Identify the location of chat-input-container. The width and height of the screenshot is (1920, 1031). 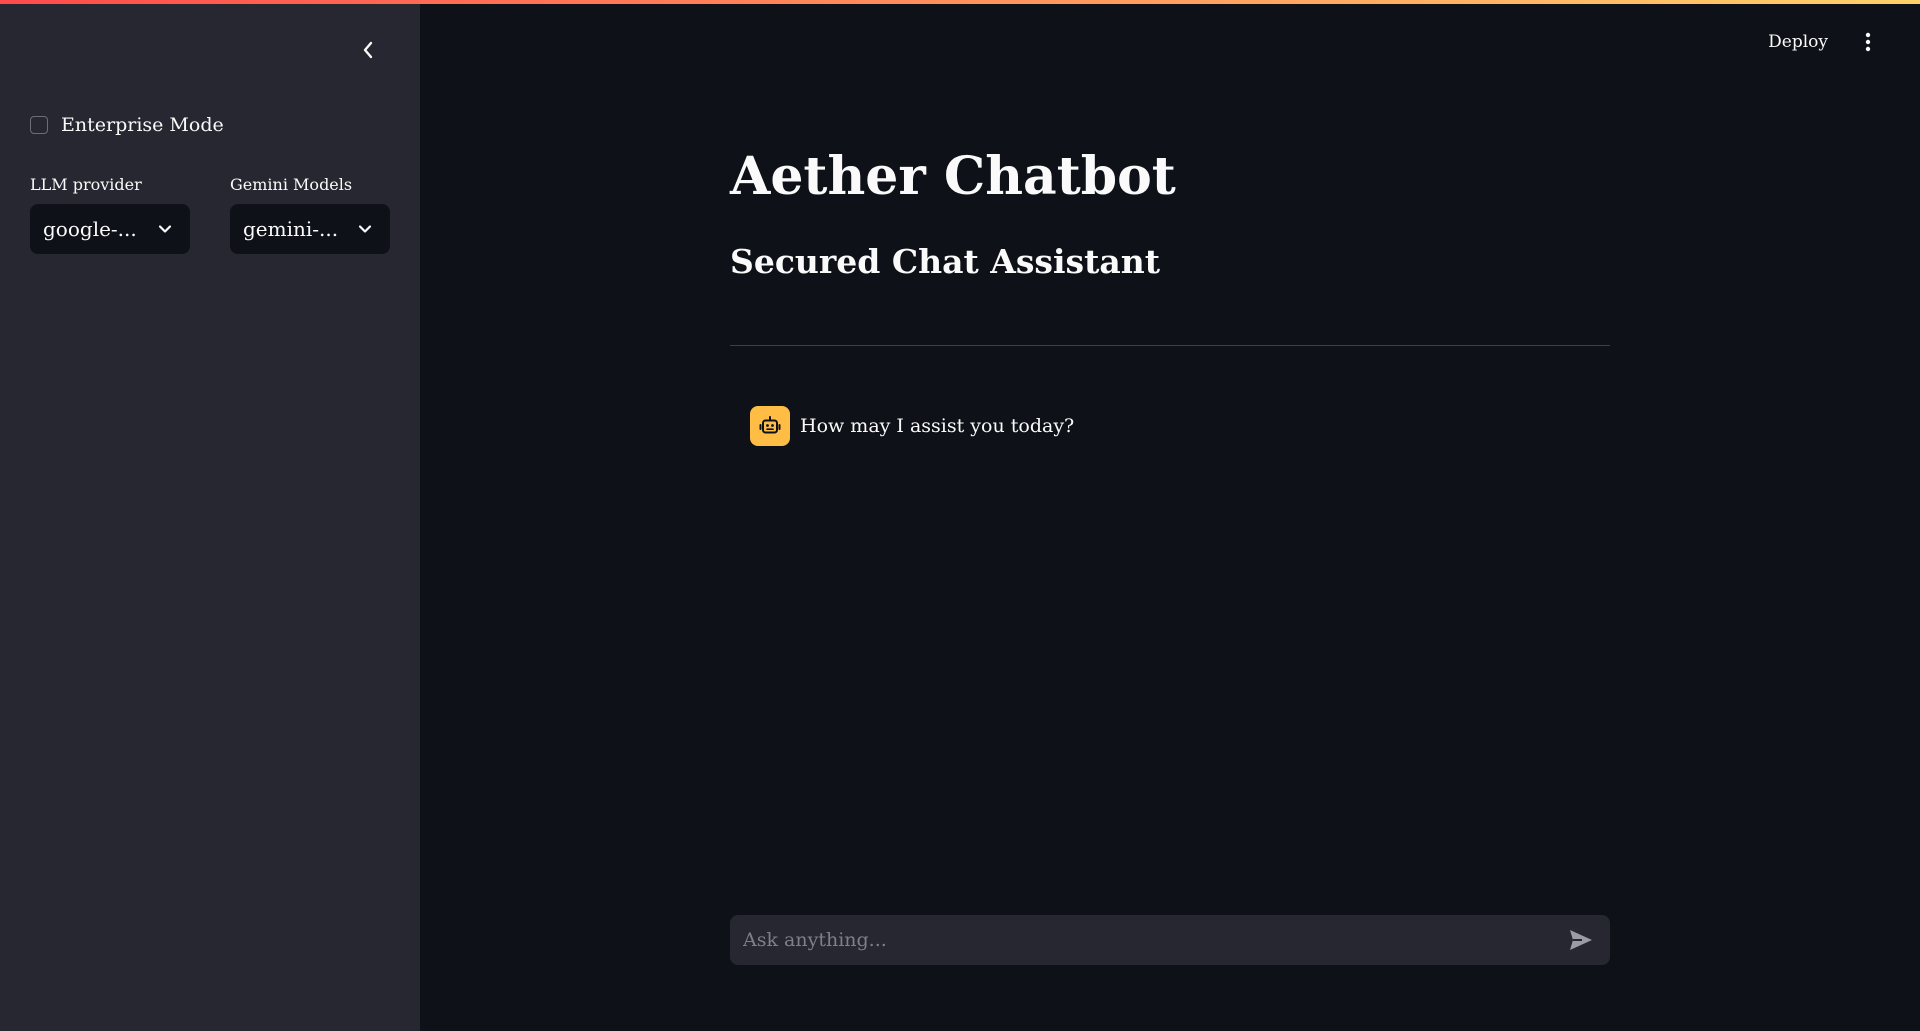
(1170, 940).